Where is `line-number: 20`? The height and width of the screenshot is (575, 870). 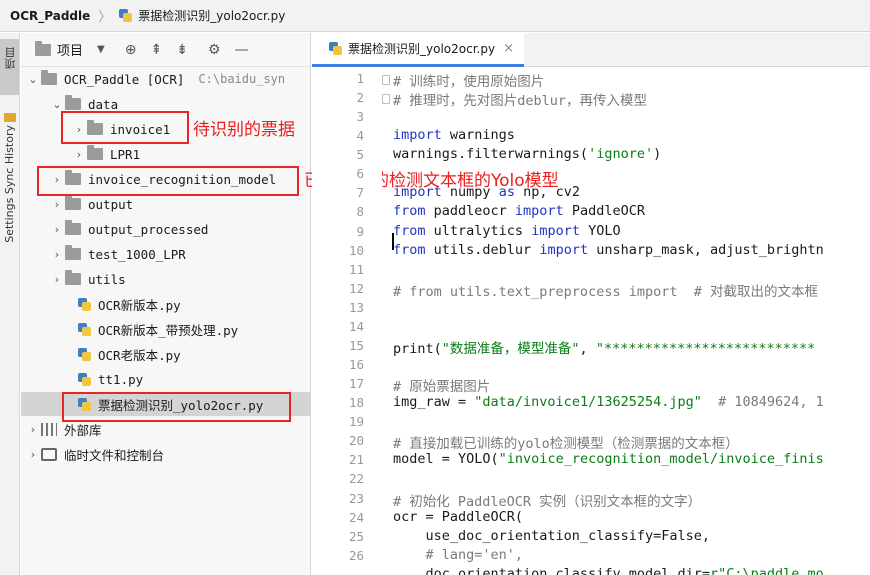 line-number: 20 is located at coordinates (356, 441).